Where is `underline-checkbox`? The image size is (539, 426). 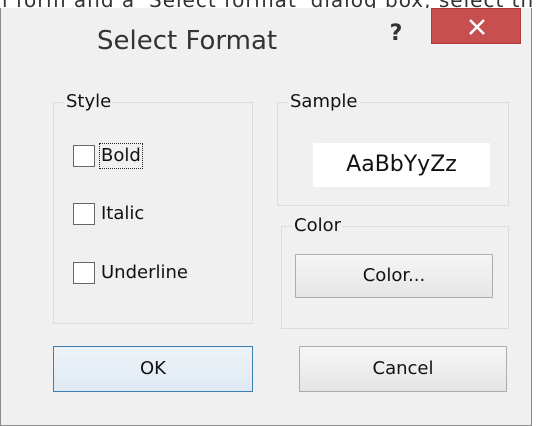 underline-checkbox is located at coordinates (84, 273).